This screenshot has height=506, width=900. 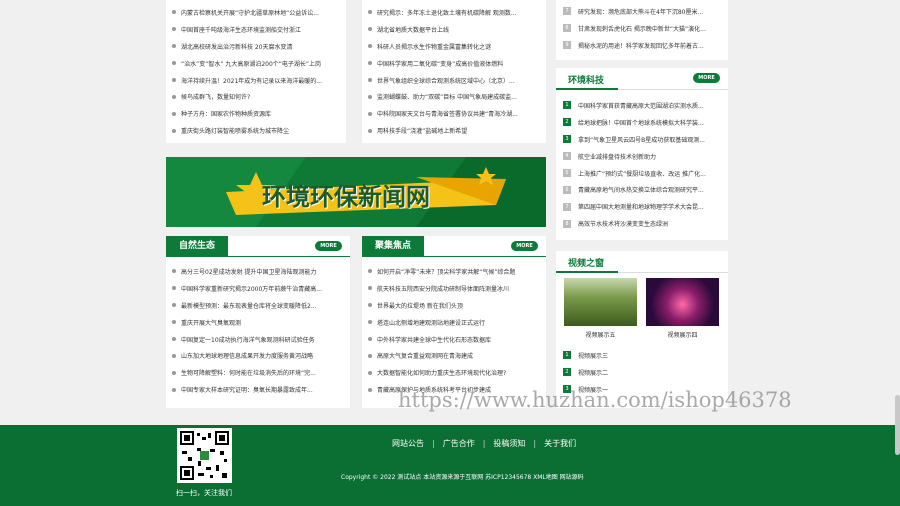 I want to click on list-item: 中外科学家共建全球中生代化石形态数据库, so click(x=454, y=339).